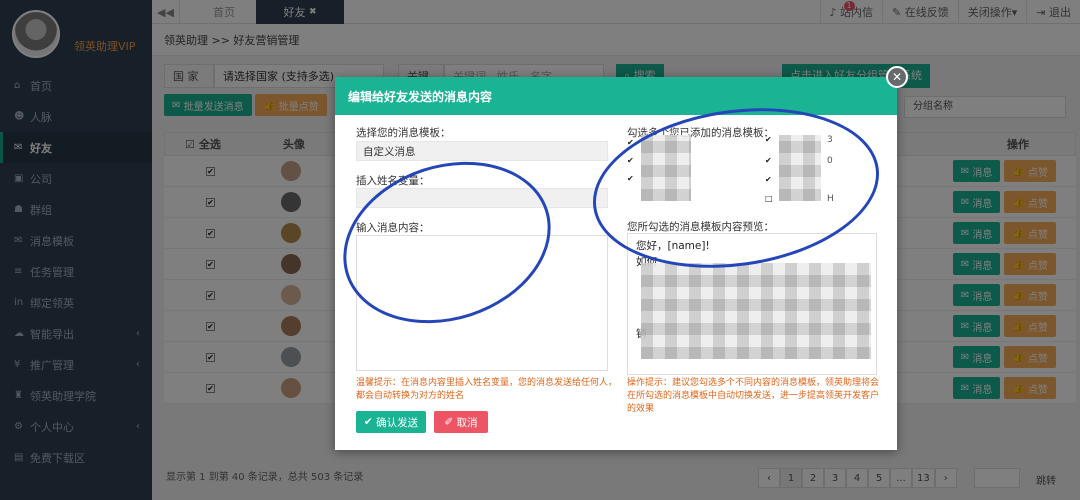 This screenshot has width=1080, height=500. Describe the element at coordinates (467, 422) in the screenshot. I see `cancel-label: 取消` at that location.